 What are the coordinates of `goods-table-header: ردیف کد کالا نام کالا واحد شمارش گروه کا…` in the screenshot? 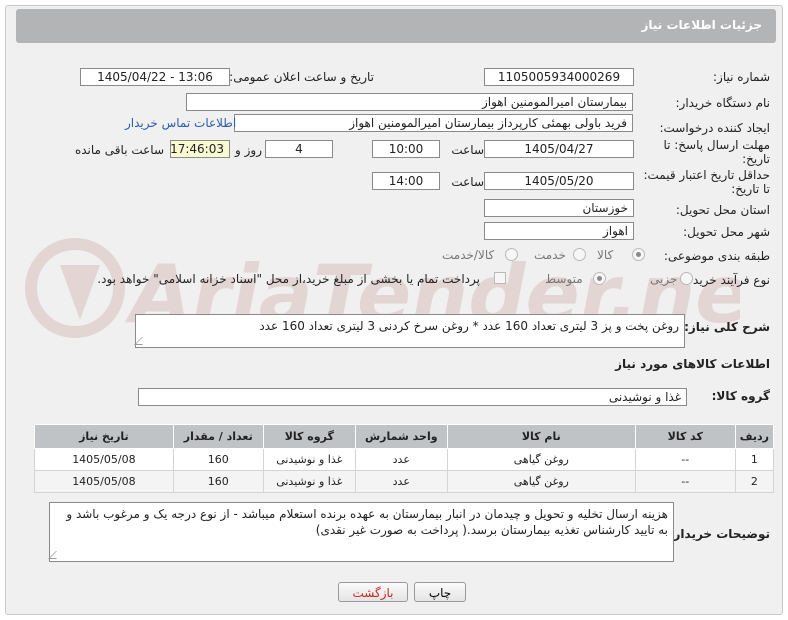 It's located at (404, 436).